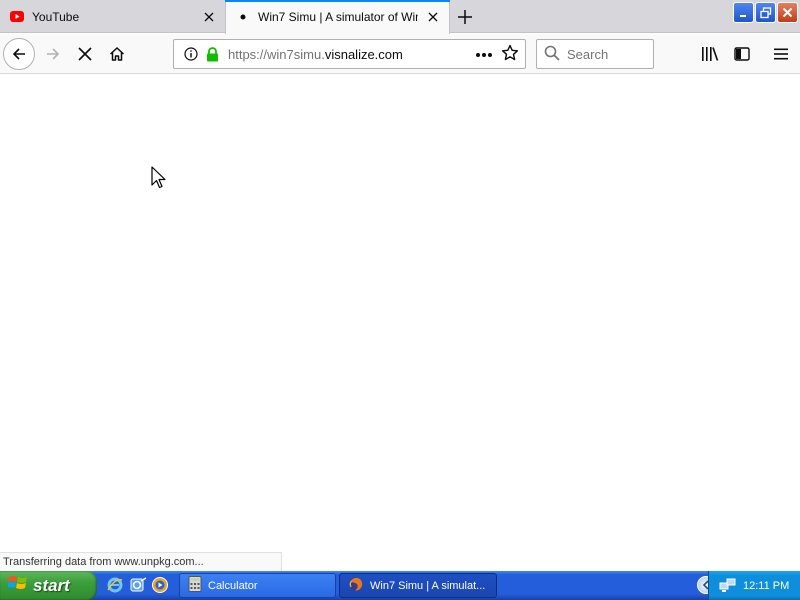  Describe the element at coordinates (276, 54) in the screenshot. I see `url-prefix: https://win7simu.` at that location.